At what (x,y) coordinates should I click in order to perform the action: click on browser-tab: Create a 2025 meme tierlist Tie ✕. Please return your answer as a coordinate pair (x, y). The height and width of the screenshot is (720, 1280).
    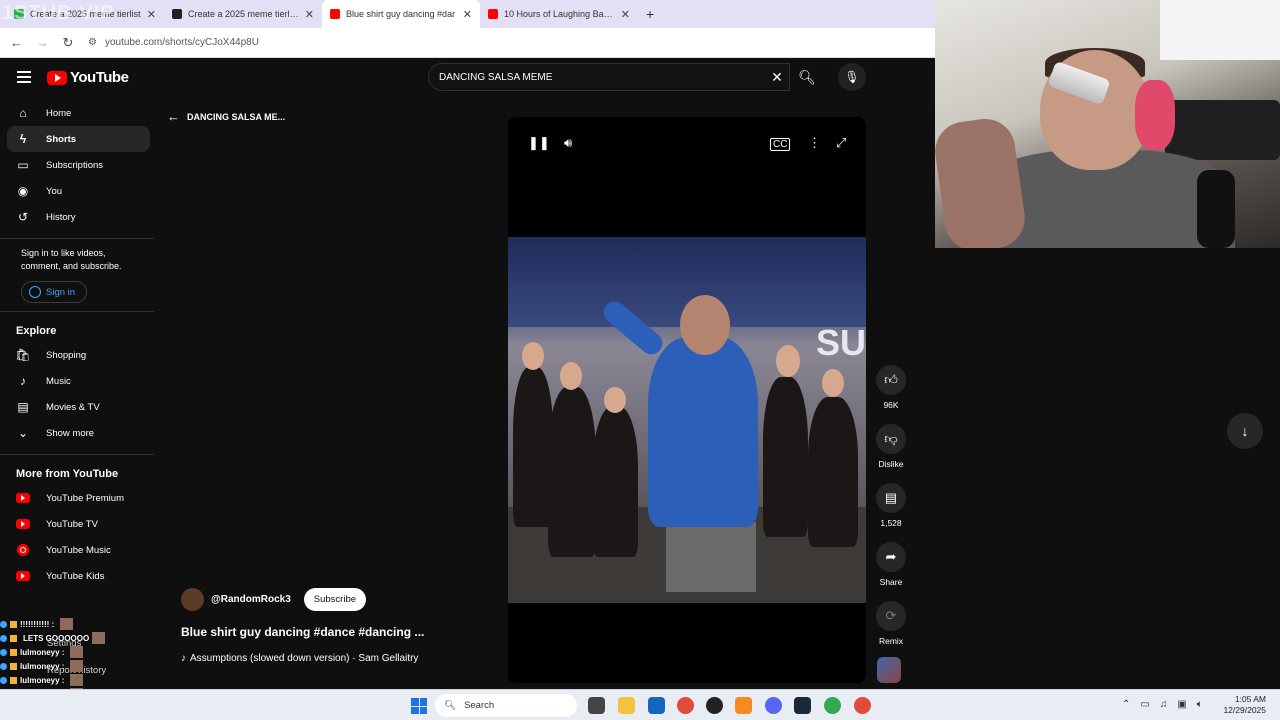
    Looking at the image, I should click on (243, 14).